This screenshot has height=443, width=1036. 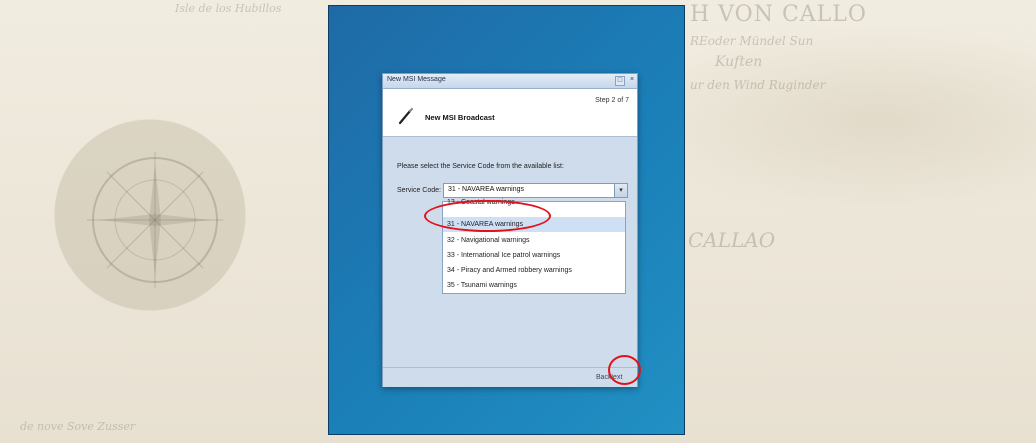 I want to click on service-code-value: 31 - NAVAREA warnings, so click(x=486, y=189).